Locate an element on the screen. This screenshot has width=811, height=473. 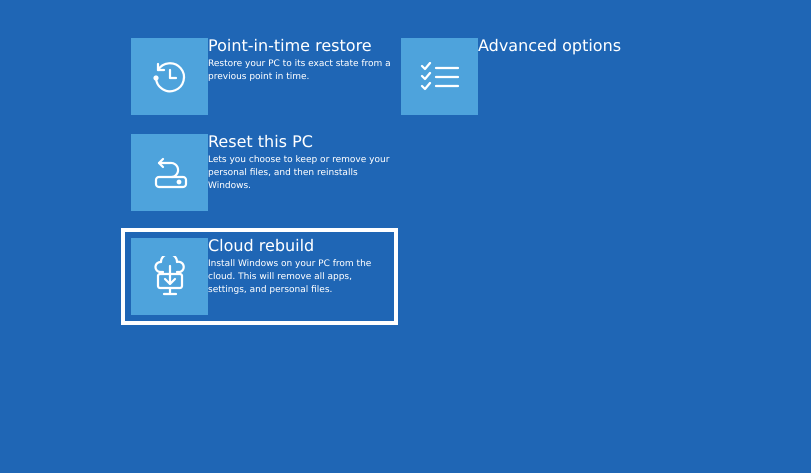
option-tile: Cloud rebuild Install Windows on your PC from the cloud. This will remove all apps, settings, and personal files. is located at coordinates (259, 276).